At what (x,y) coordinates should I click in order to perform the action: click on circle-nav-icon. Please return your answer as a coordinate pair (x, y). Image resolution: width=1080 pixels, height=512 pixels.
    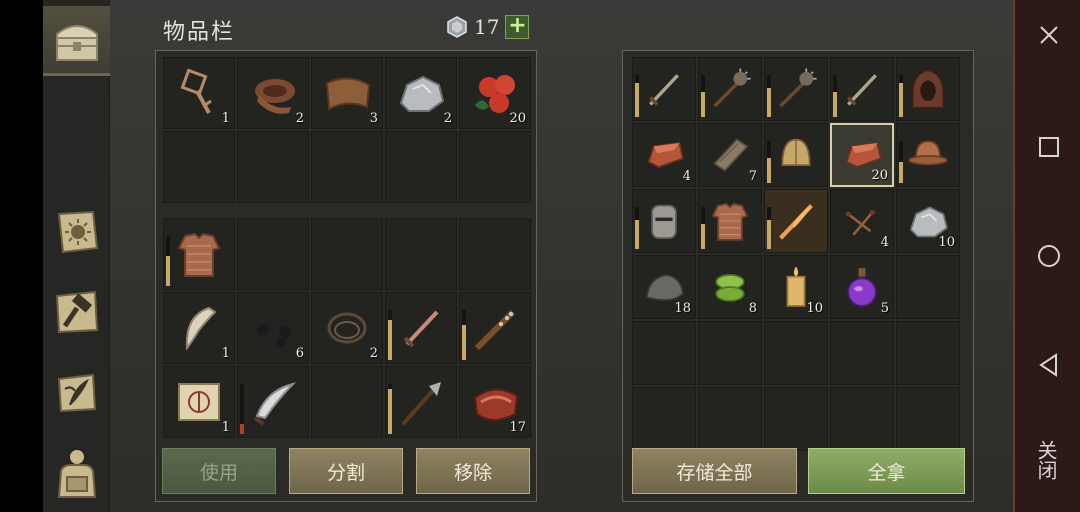
    Looking at the image, I should click on (1048, 256).